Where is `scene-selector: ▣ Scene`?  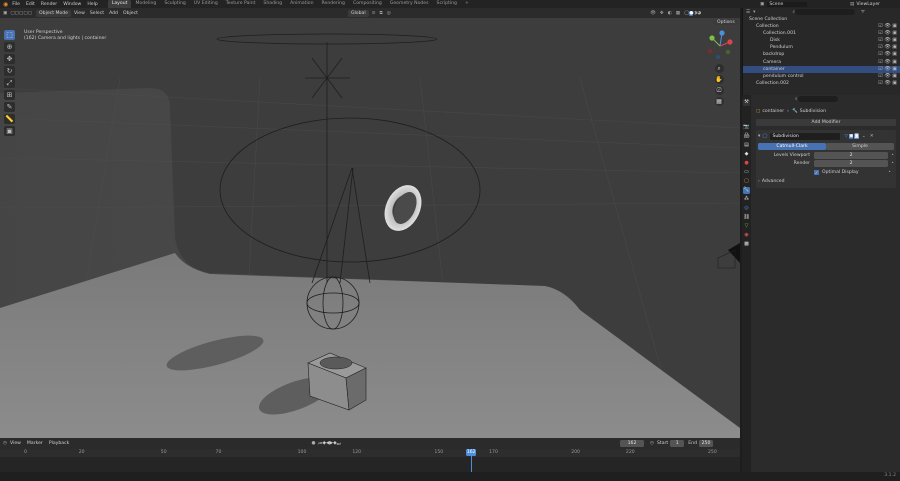 scene-selector: ▣ Scene is located at coordinates (784, 4).